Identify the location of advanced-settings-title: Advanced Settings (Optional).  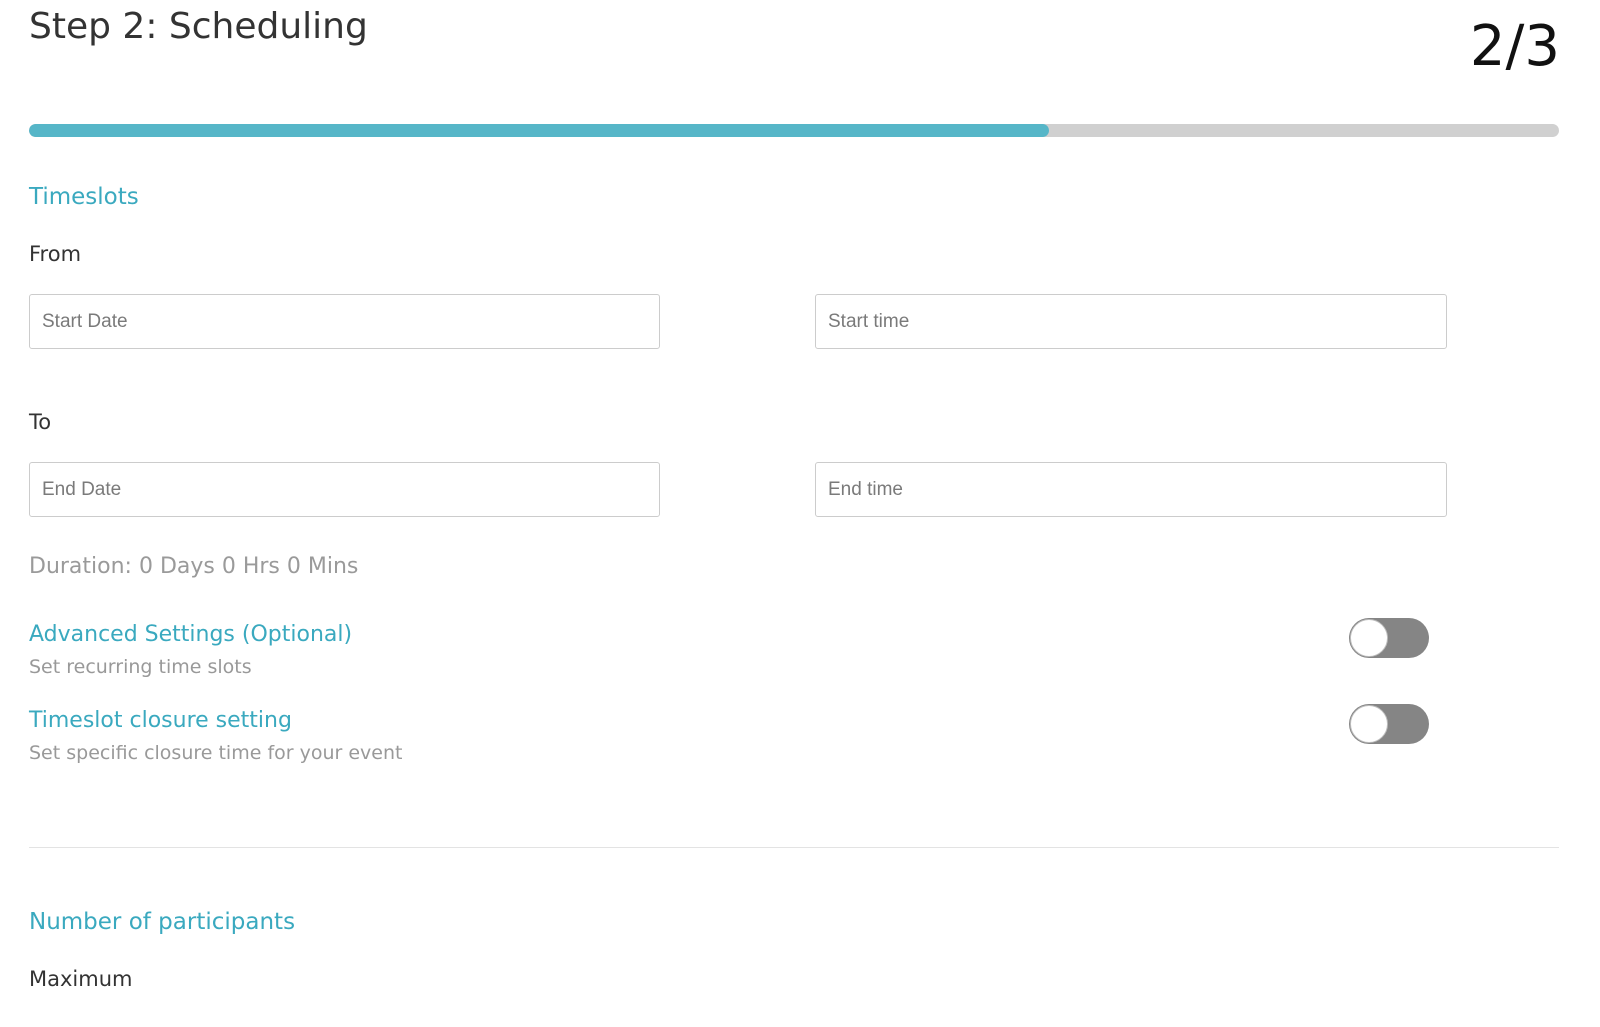
(191, 634).